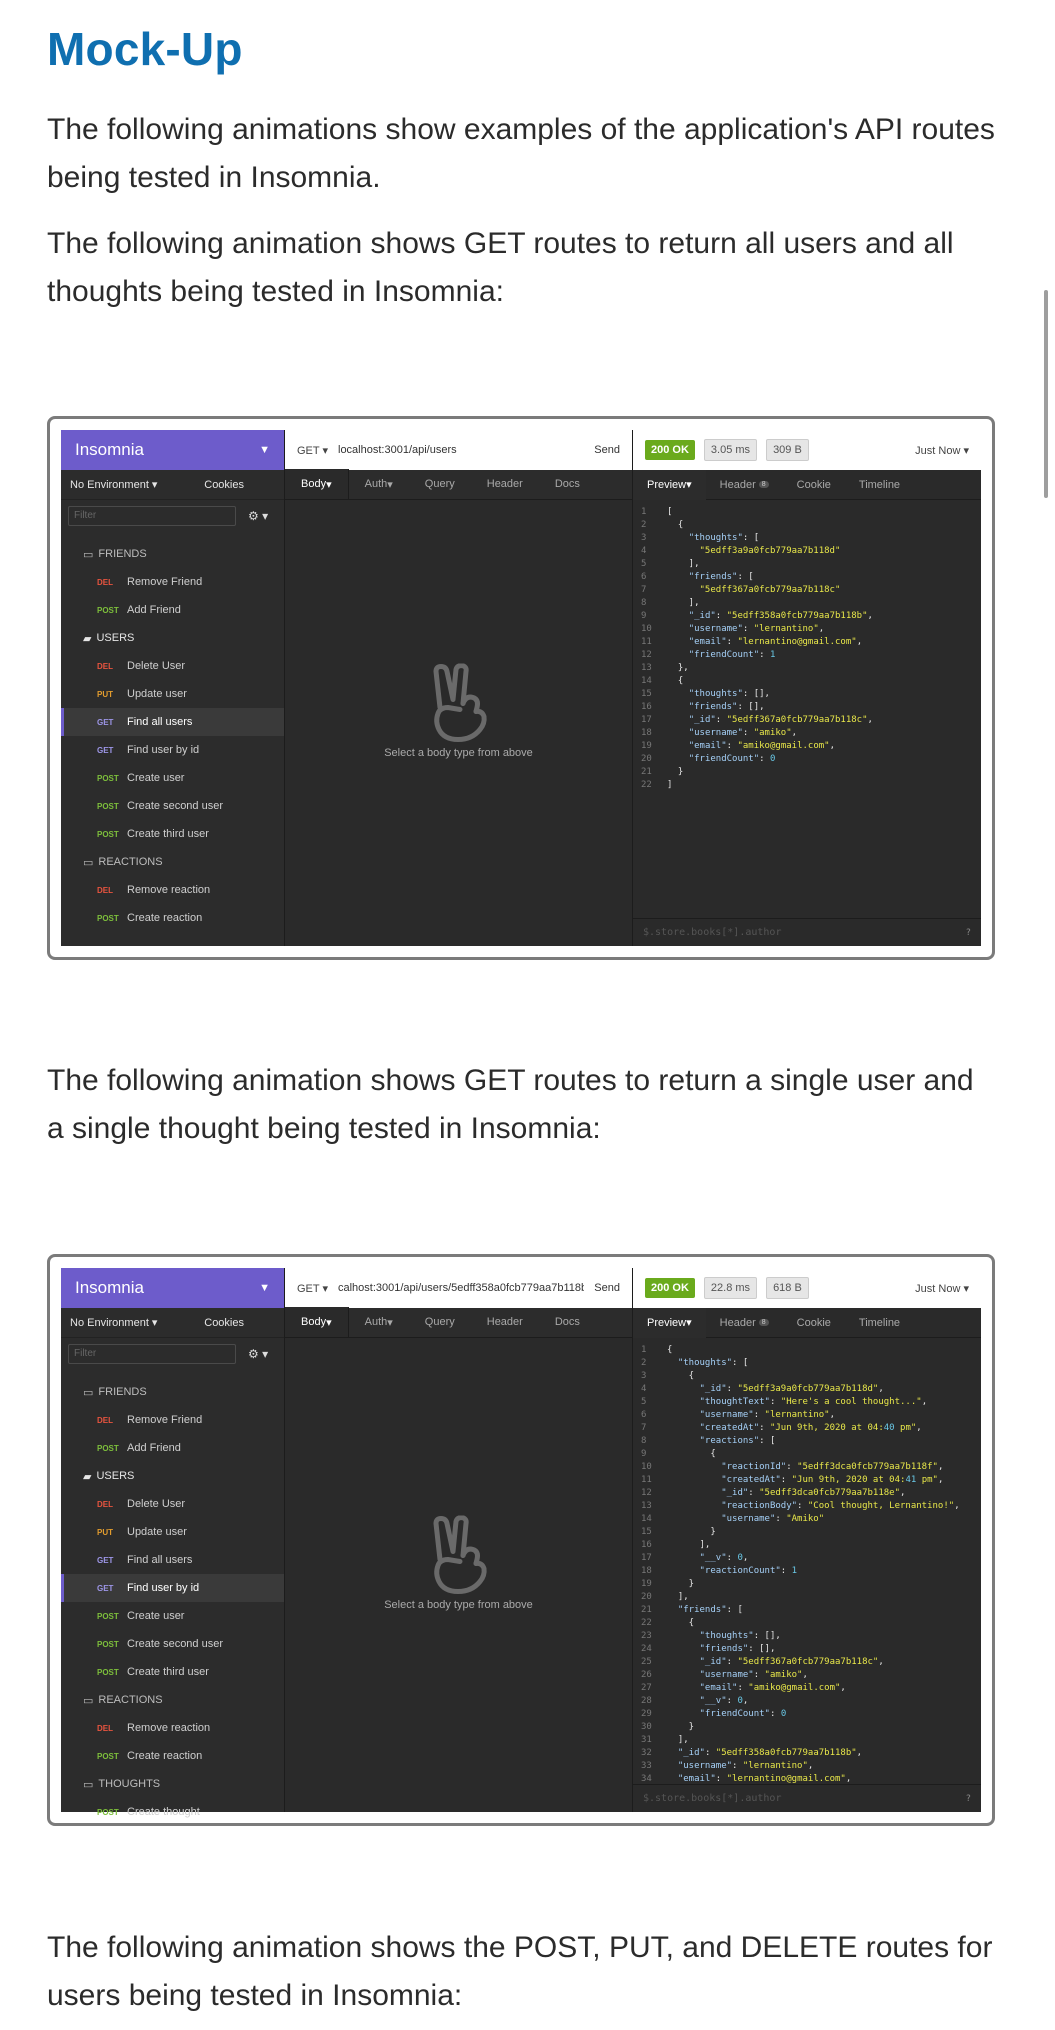 The width and height of the screenshot is (1055, 2030). What do you see at coordinates (1046, 394) in the screenshot?
I see `page-scrollbar` at bounding box center [1046, 394].